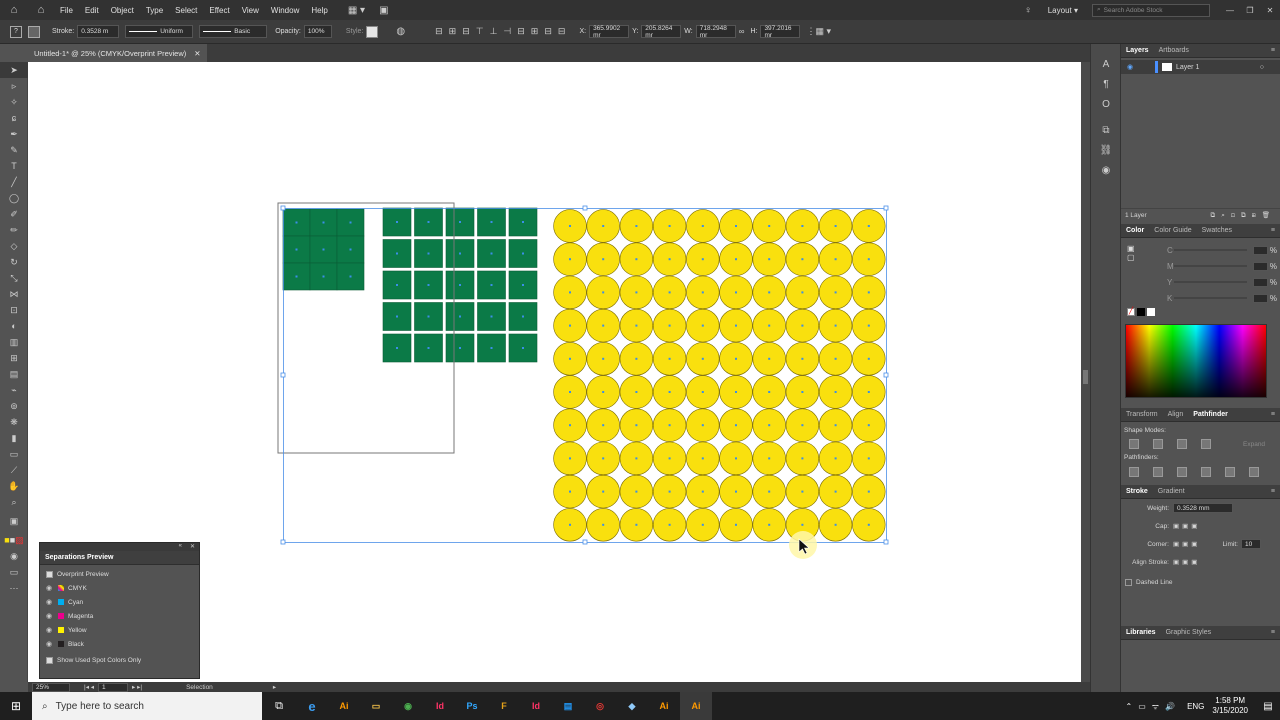 Image resolution: width=1280 pixels, height=720 pixels. Describe the element at coordinates (34, 31) in the screenshot. I see `fill-swatch` at that location.